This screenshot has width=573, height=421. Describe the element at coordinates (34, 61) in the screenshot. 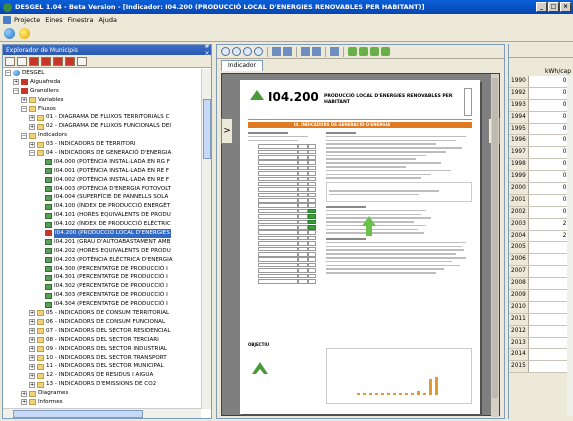

I see `municipality-icon` at that location.